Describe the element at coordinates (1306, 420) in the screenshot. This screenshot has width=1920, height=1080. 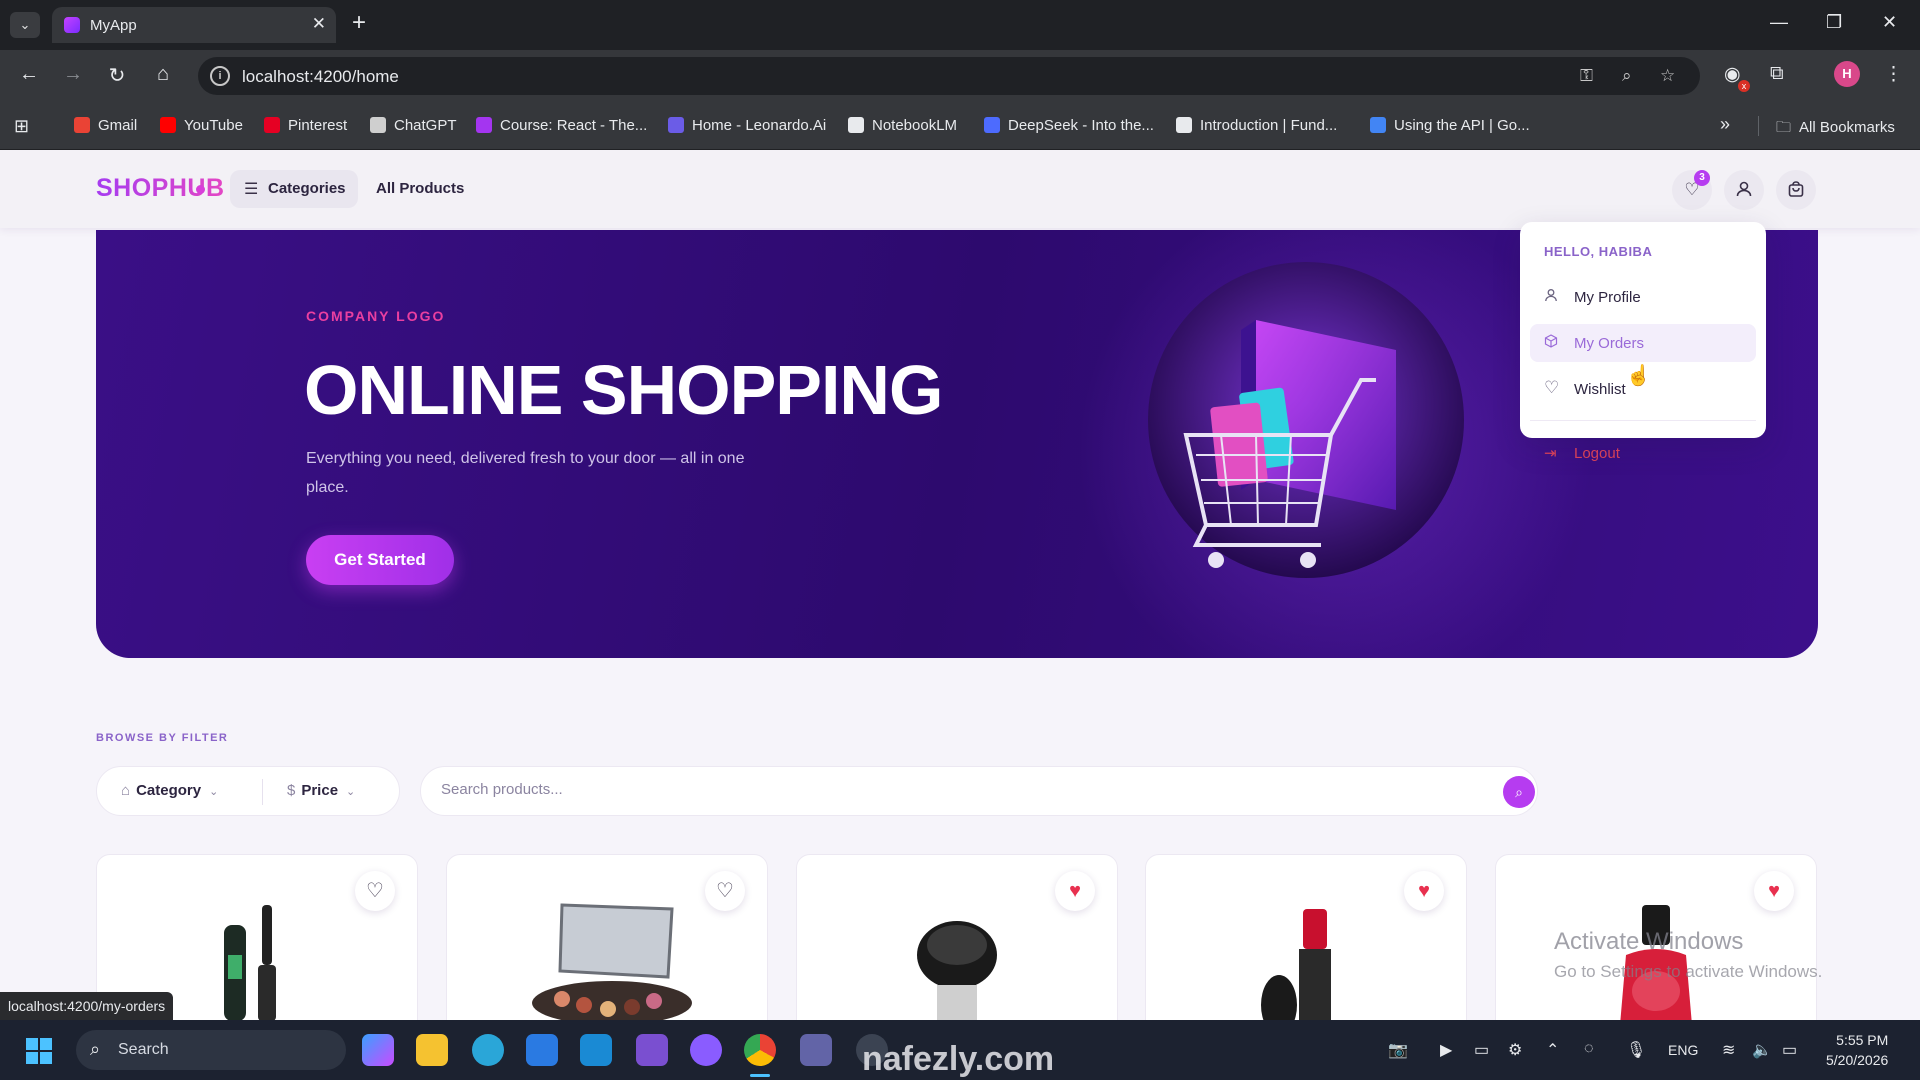
I see `shopping-cart-illustration` at that location.